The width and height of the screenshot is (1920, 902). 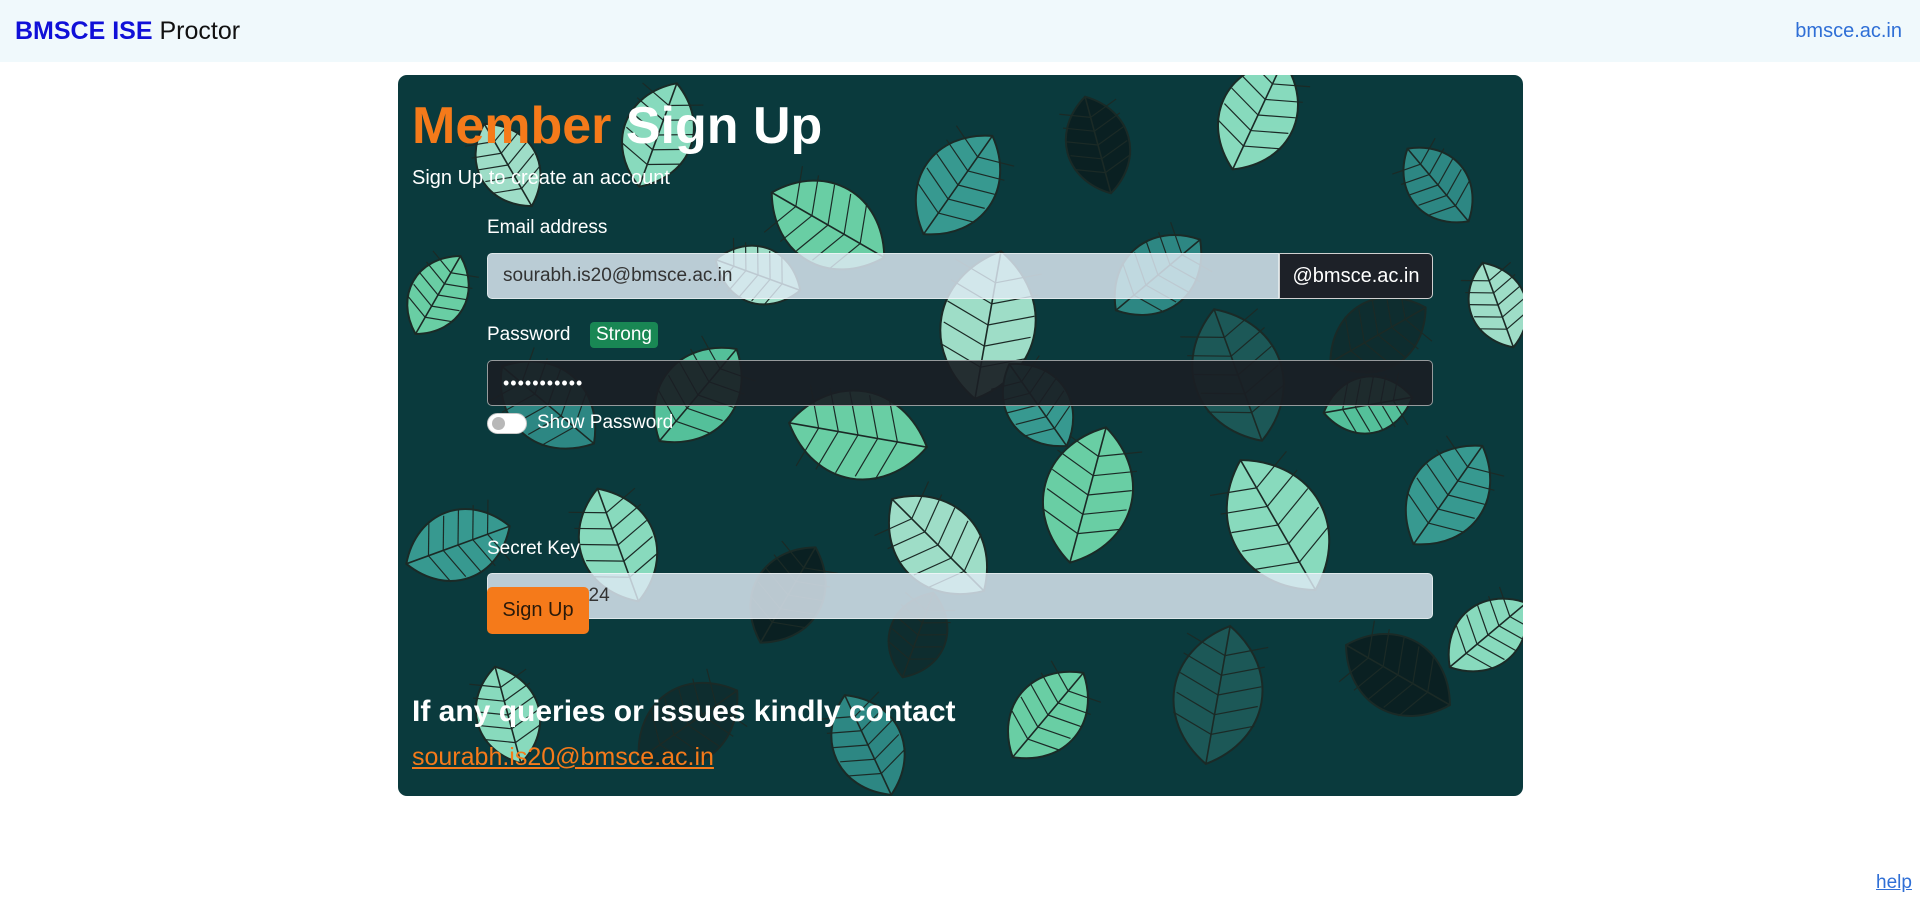 What do you see at coordinates (541, 178) in the screenshot?
I see `page-subtitle: Sign Up to create an account` at bounding box center [541, 178].